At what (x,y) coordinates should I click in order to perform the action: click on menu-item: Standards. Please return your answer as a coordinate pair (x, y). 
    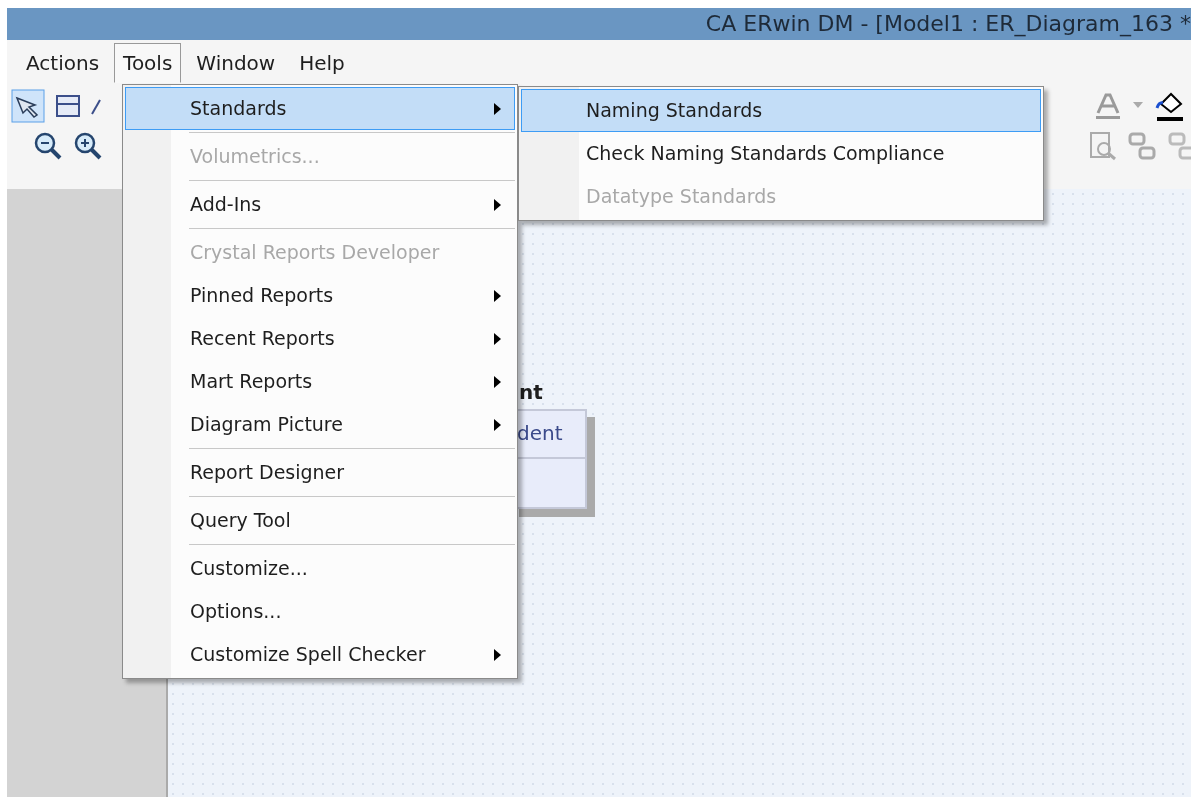
    Looking at the image, I should click on (320, 108).